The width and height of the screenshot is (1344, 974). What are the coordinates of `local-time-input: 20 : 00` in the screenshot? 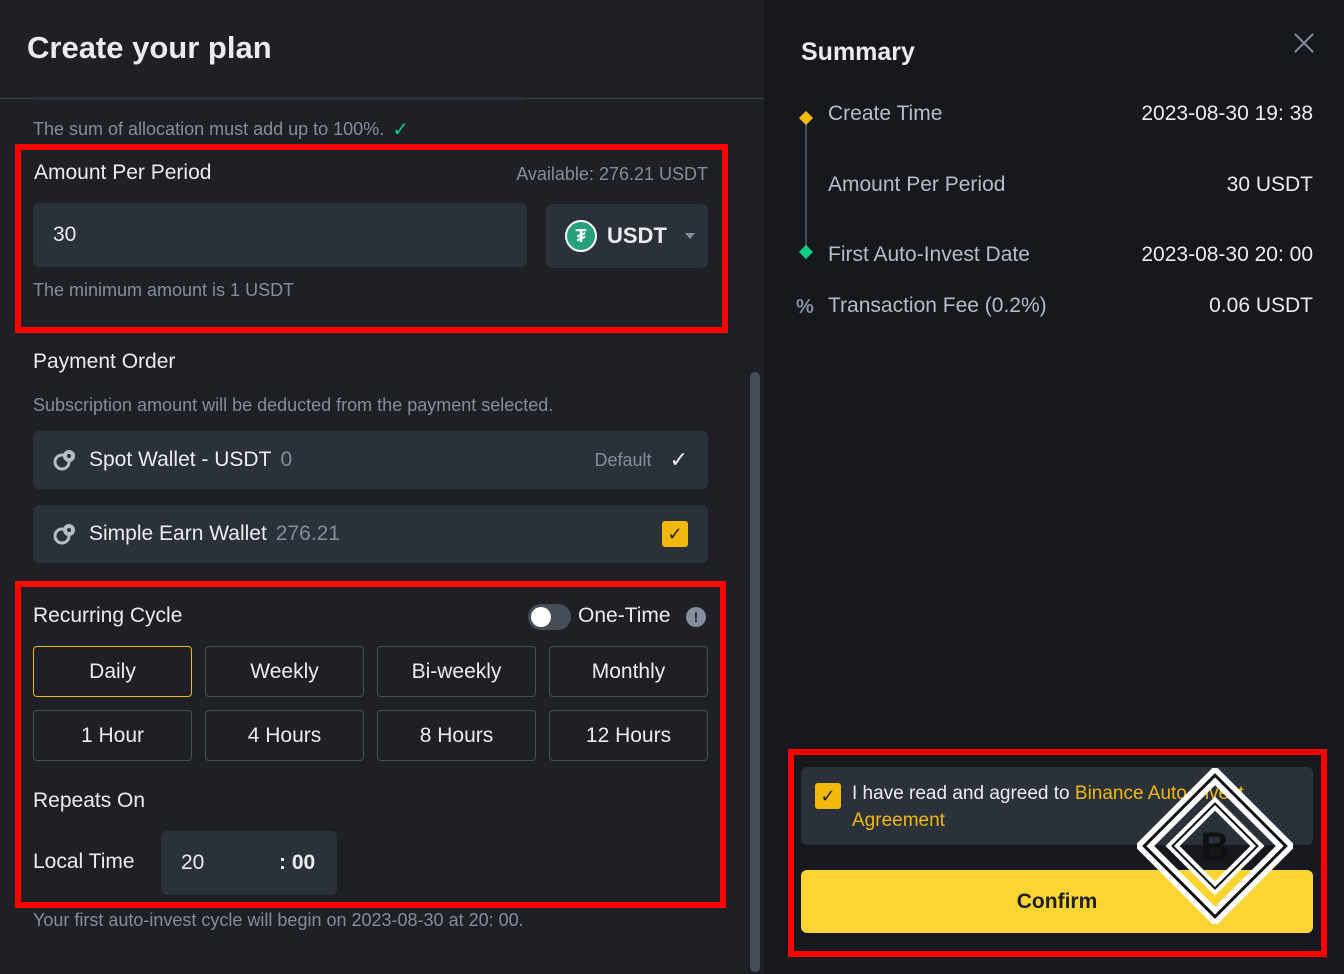 It's located at (249, 863).